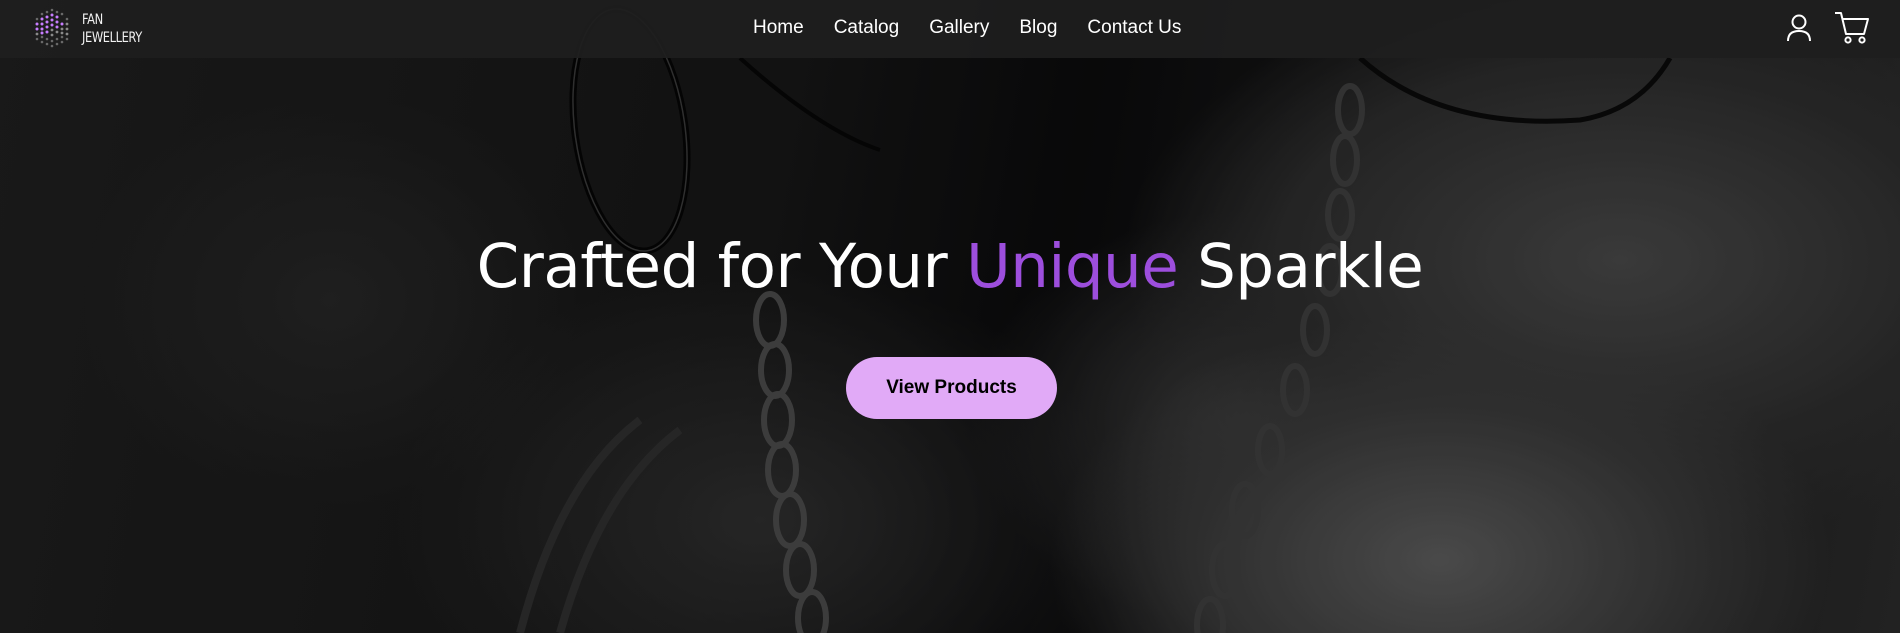  What do you see at coordinates (52, 28) in the screenshot?
I see `logo-mark-icon` at bounding box center [52, 28].